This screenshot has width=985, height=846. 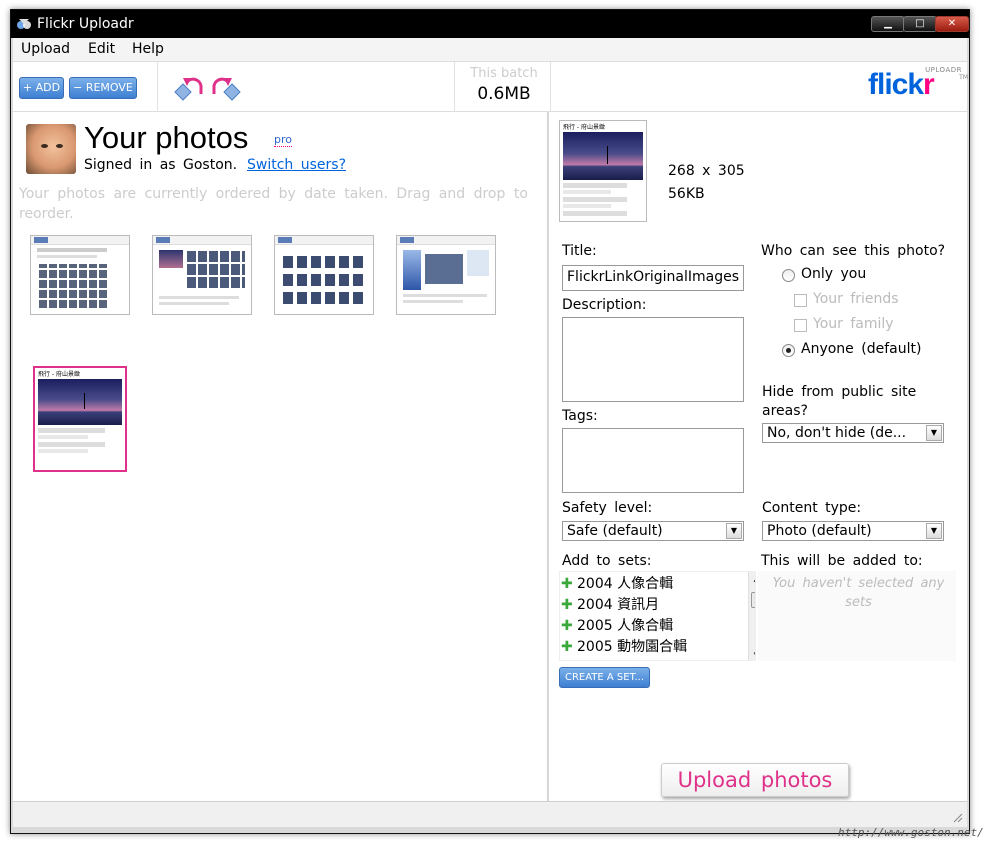 What do you see at coordinates (653, 278) in the screenshot?
I see `title-input: FlickrLinkOriginalImages` at bounding box center [653, 278].